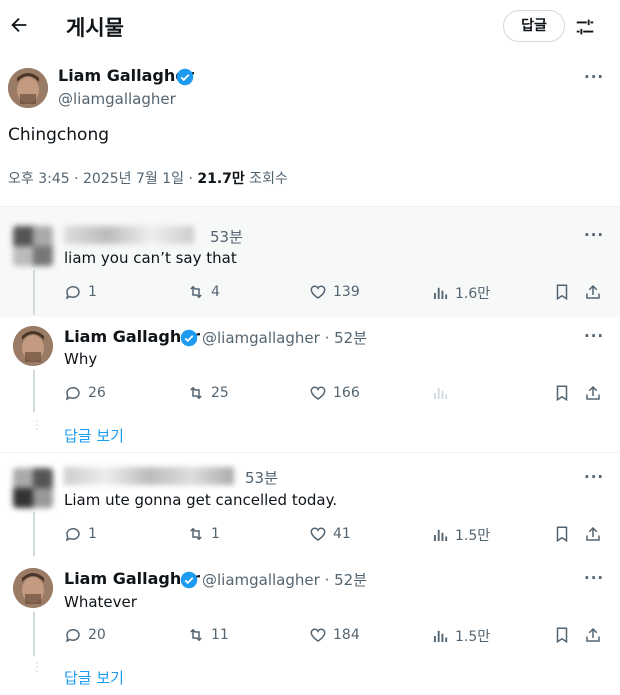 Image resolution: width=620 pixels, height=695 pixels. I want to click on retweet-count: 1, so click(215, 534).